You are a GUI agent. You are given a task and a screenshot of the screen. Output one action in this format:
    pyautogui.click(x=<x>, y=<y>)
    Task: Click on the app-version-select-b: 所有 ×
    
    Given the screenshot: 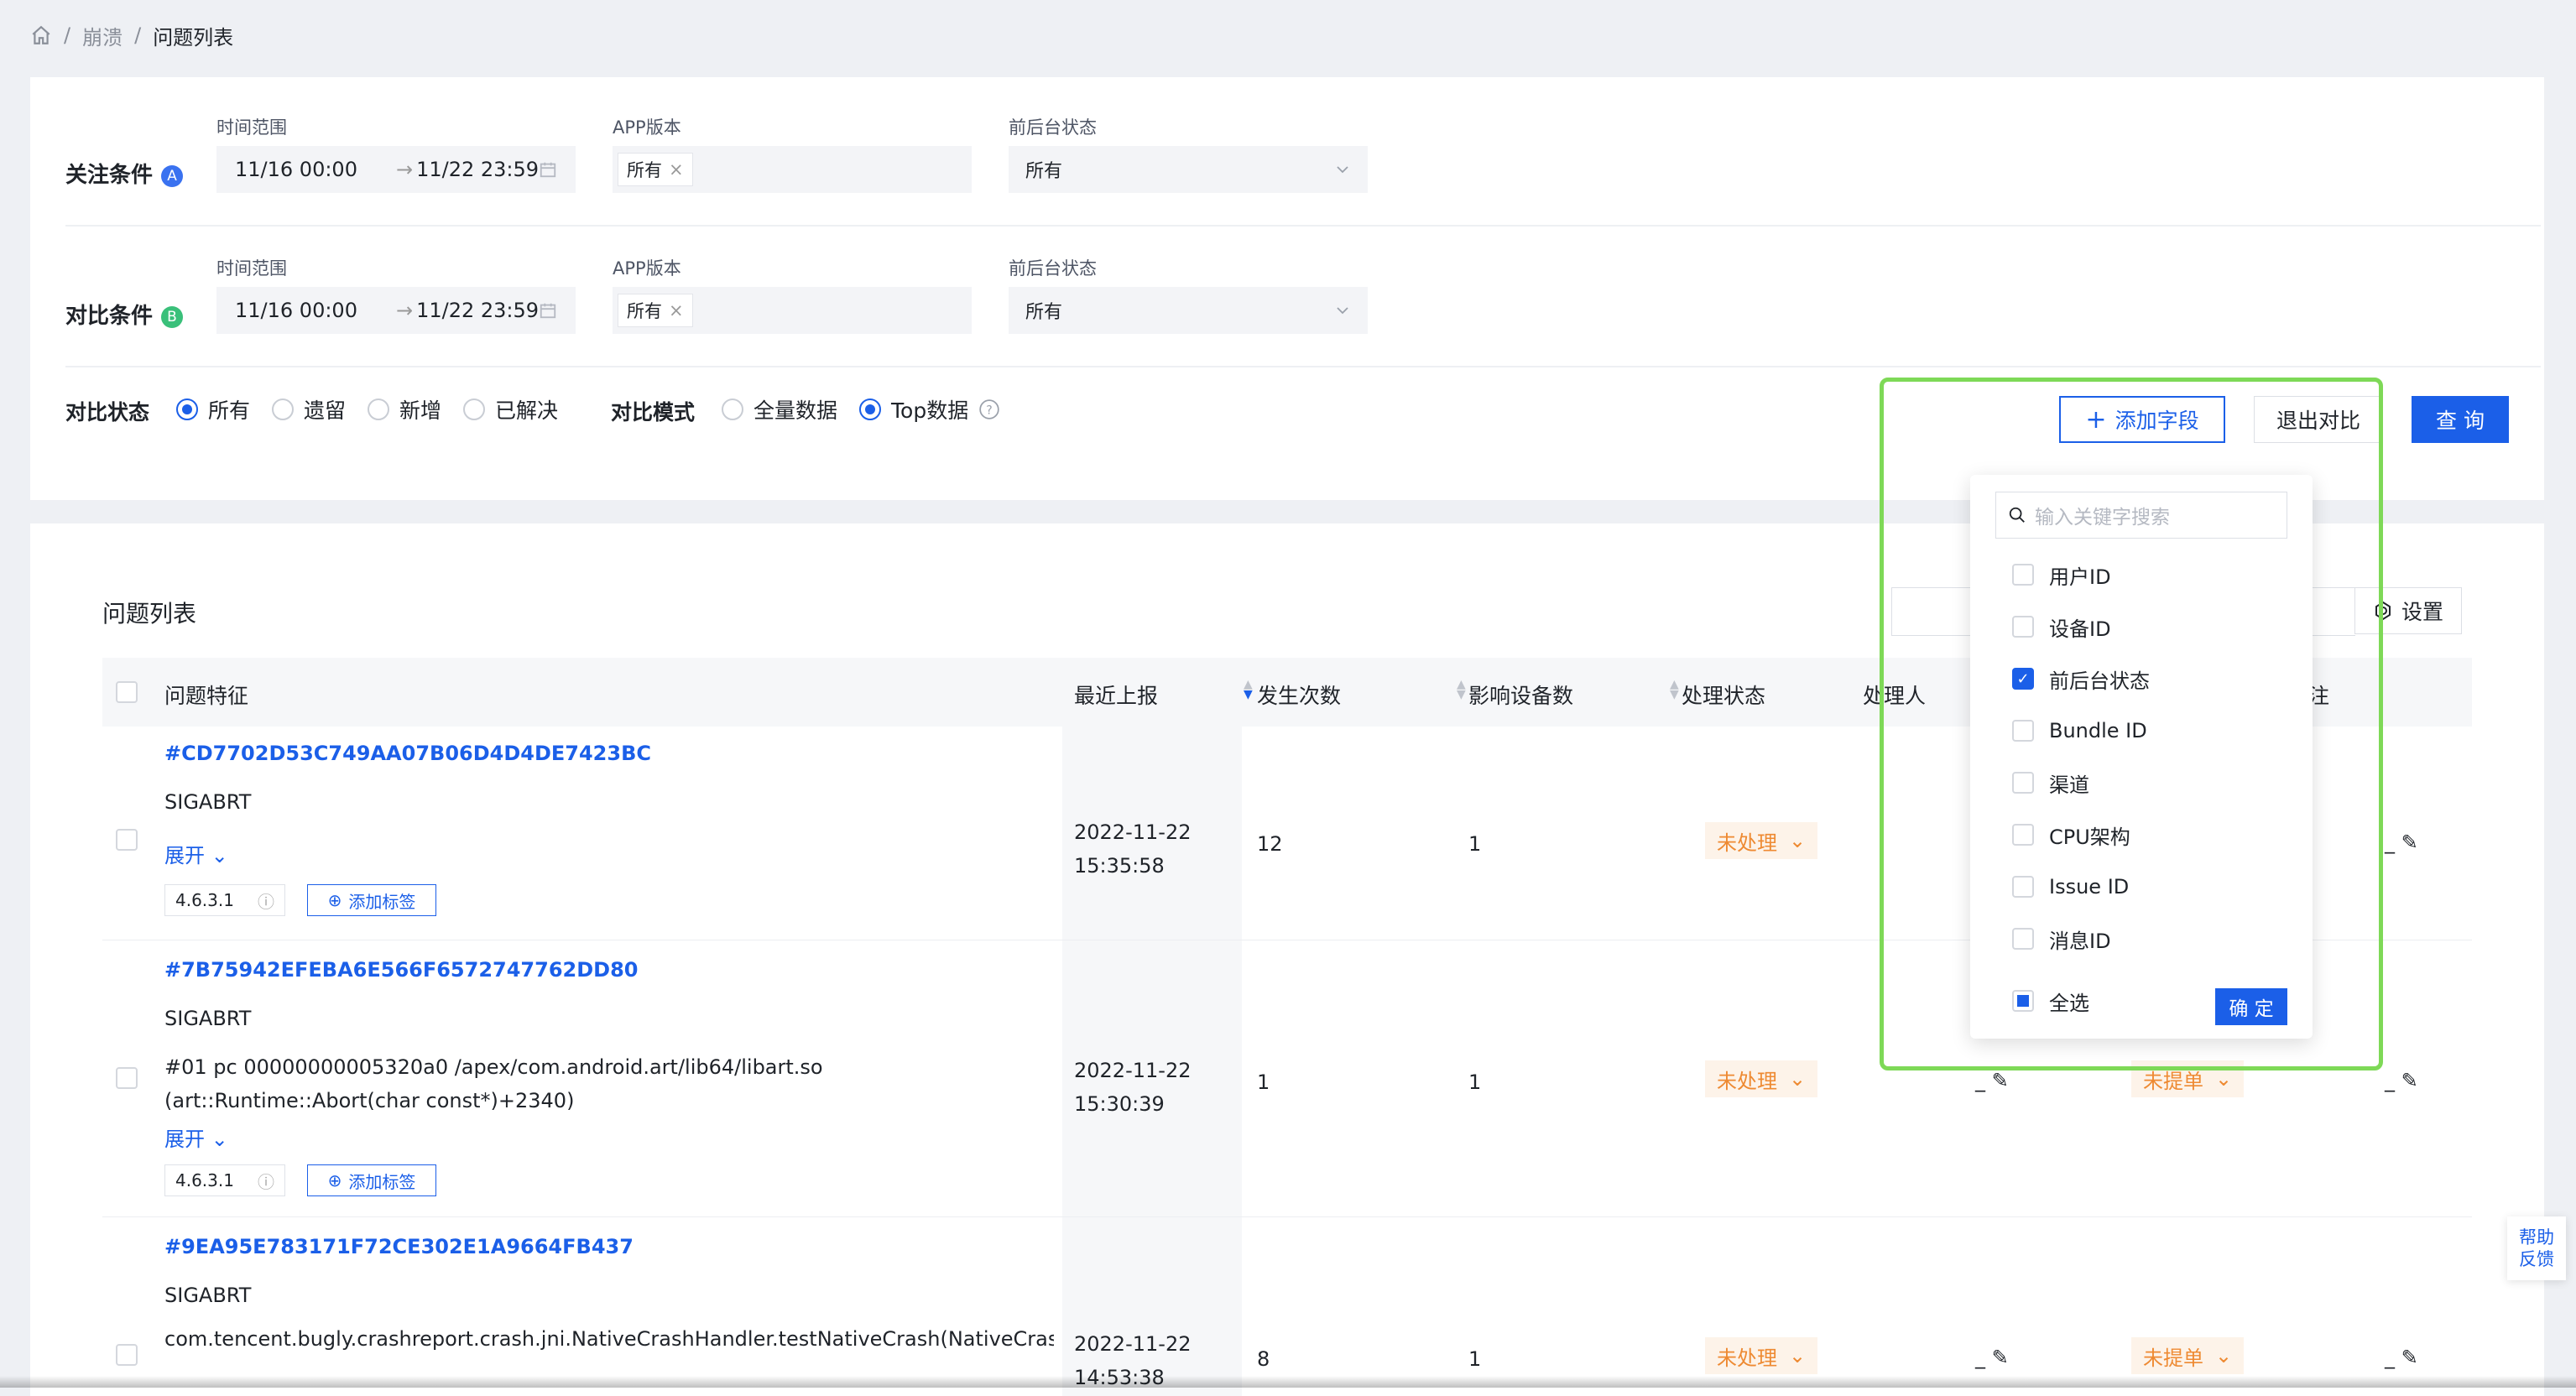 What is the action you would take?
    pyautogui.click(x=792, y=310)
    